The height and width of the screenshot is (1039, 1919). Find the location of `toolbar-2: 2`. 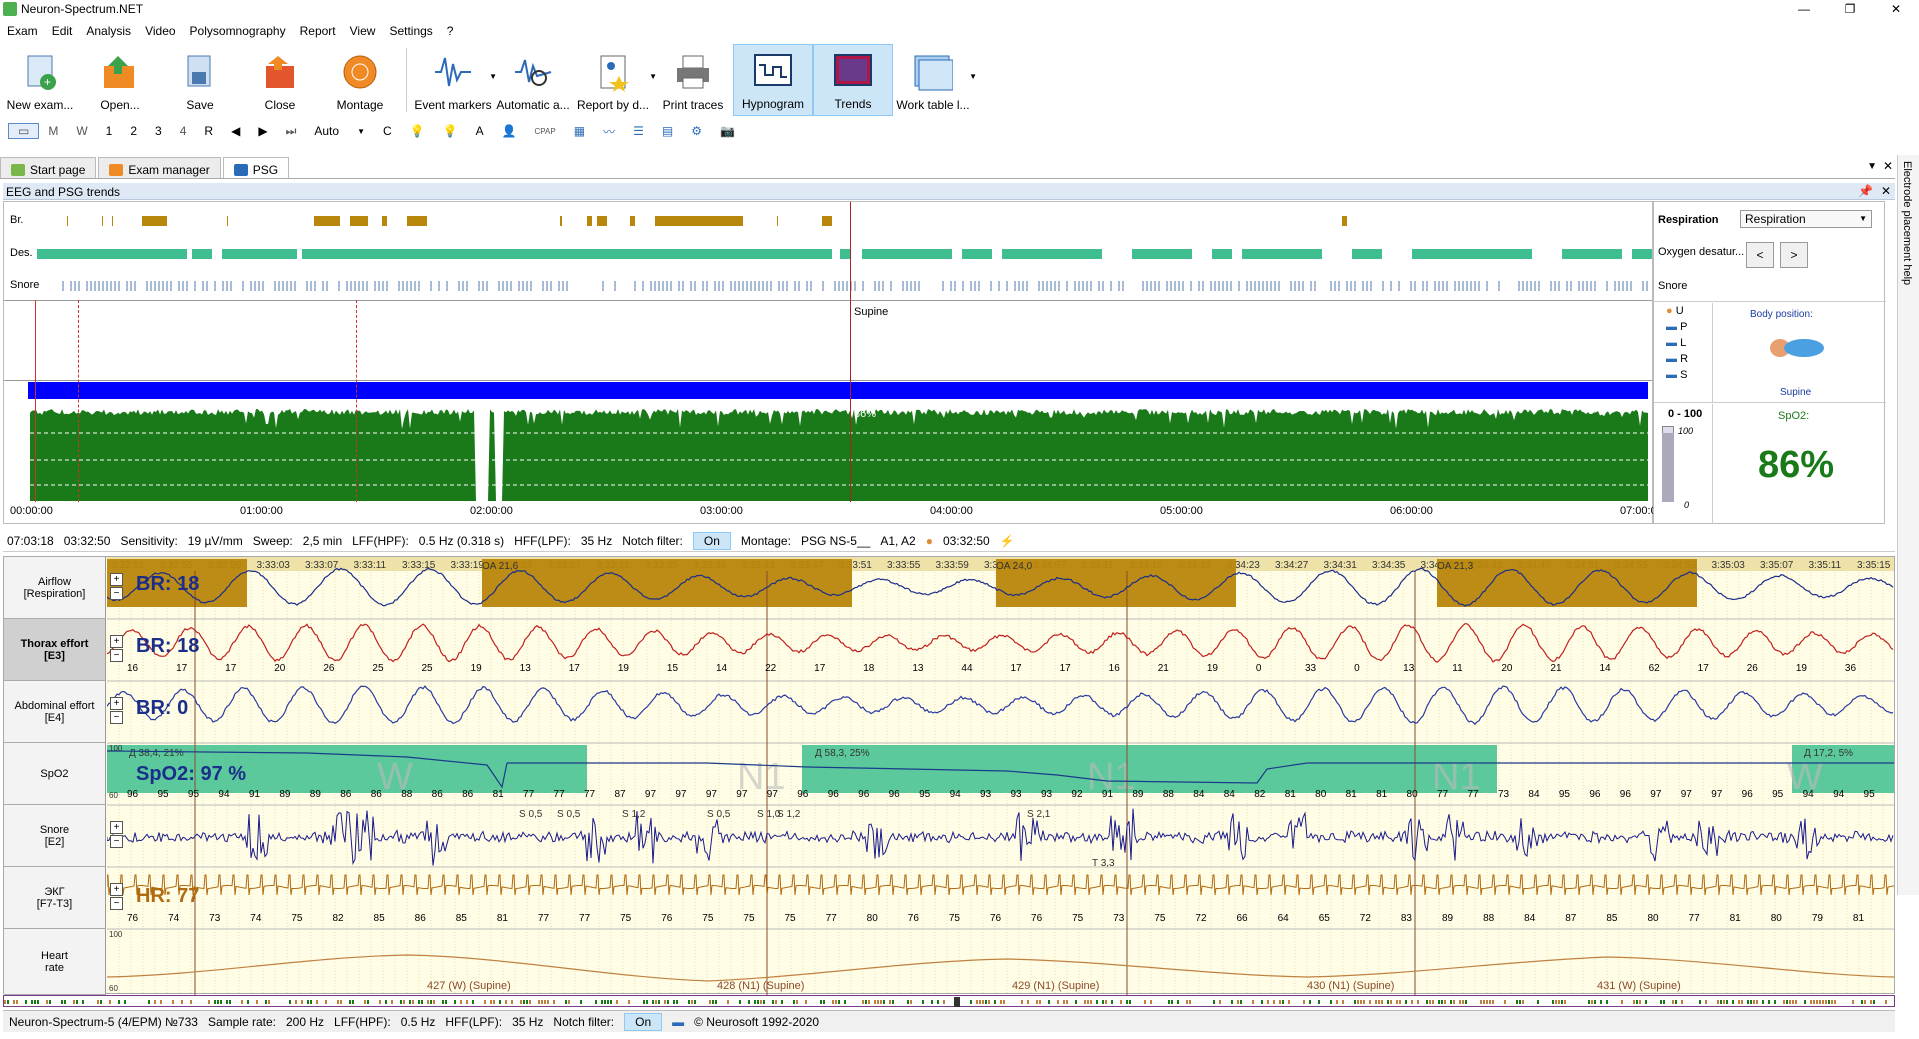

toolbar-2: 2 is located at coordinates (133, 131).